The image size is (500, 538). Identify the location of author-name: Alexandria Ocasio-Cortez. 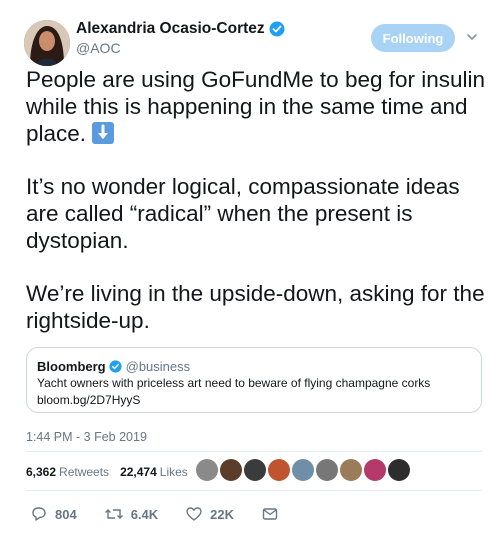
(180, 29).